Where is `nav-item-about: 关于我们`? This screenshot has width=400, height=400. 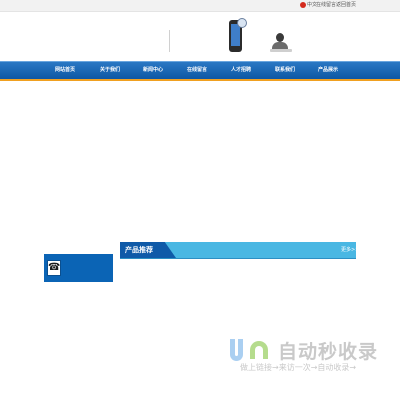
nav-item-about: 关于我们 is located at coordinates (110, 70).